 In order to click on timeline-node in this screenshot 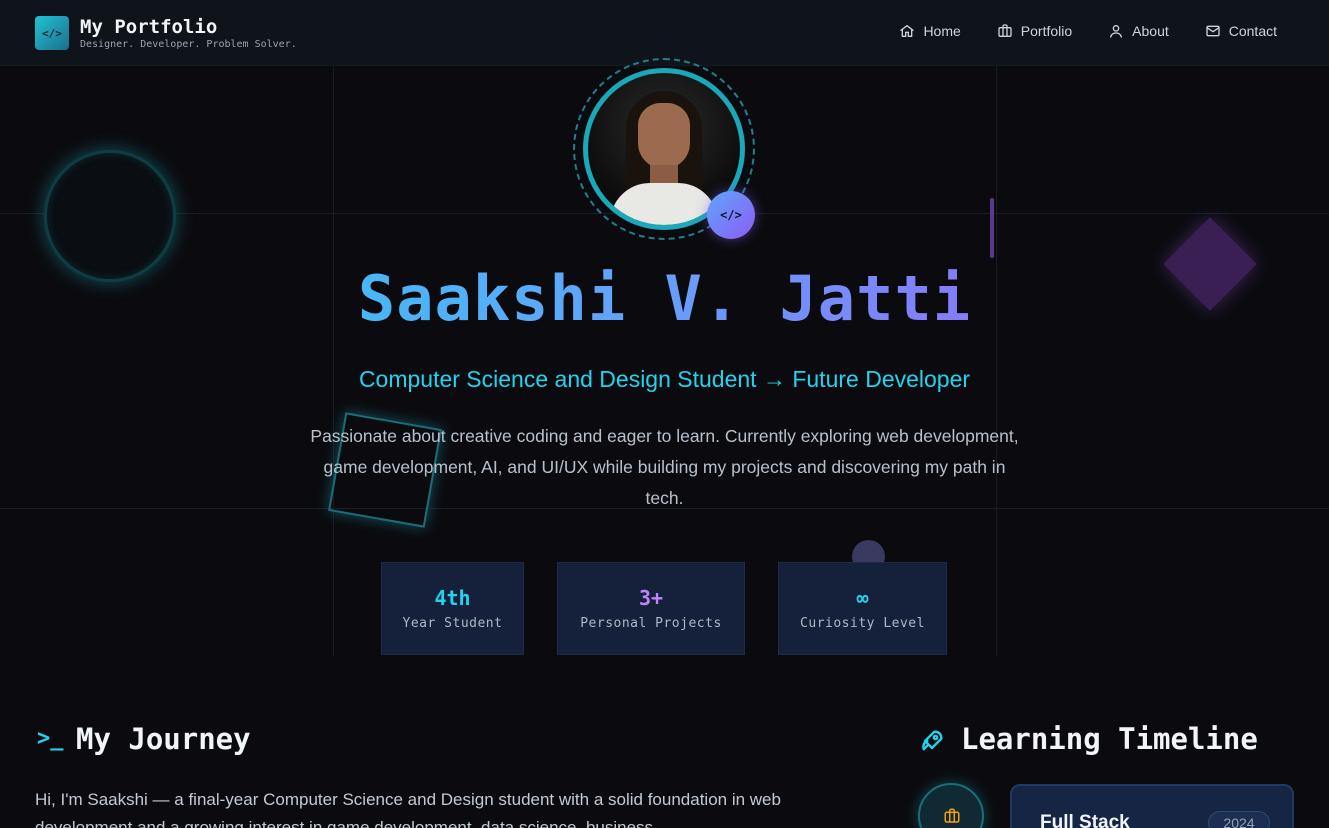, I will do `click(951, 805)`.